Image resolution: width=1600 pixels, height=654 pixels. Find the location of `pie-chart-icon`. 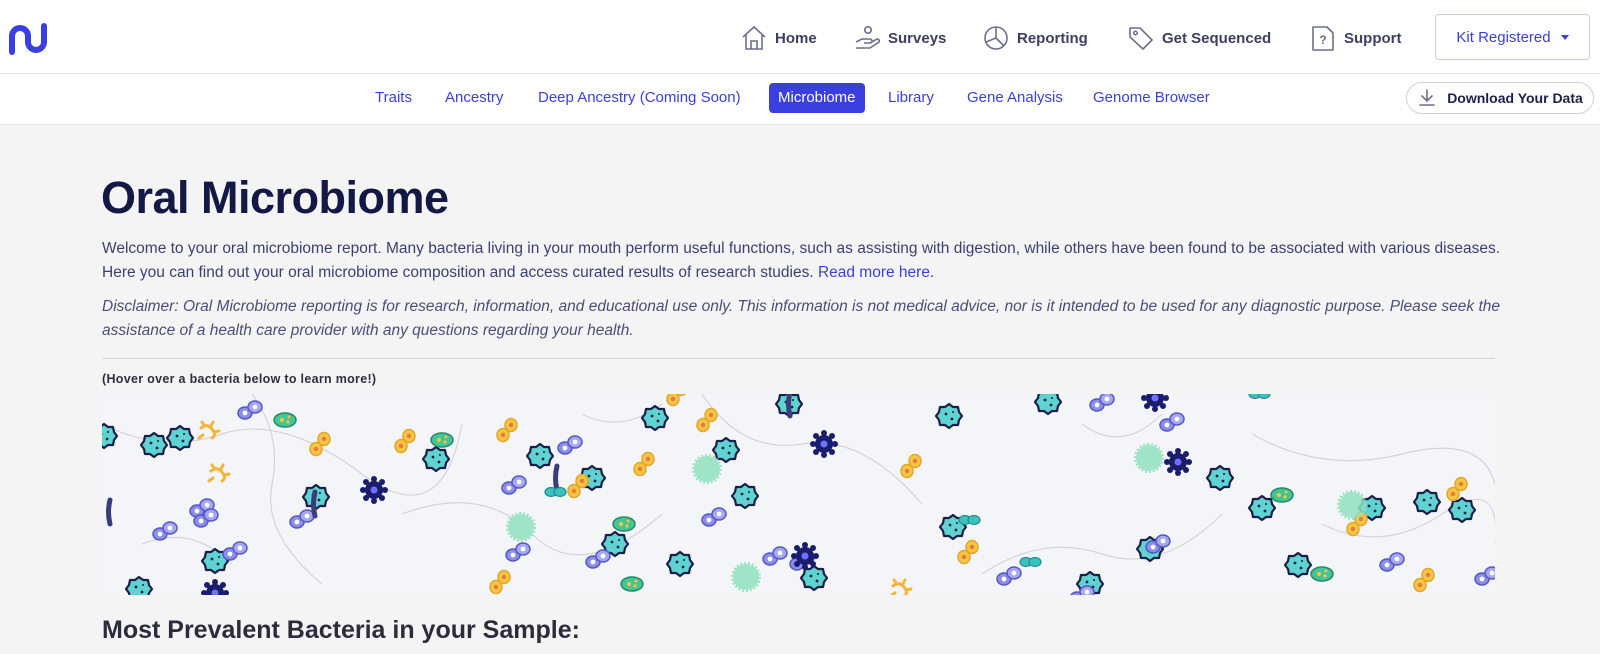

pie-chart-icon is located at coordinates (996, 38).